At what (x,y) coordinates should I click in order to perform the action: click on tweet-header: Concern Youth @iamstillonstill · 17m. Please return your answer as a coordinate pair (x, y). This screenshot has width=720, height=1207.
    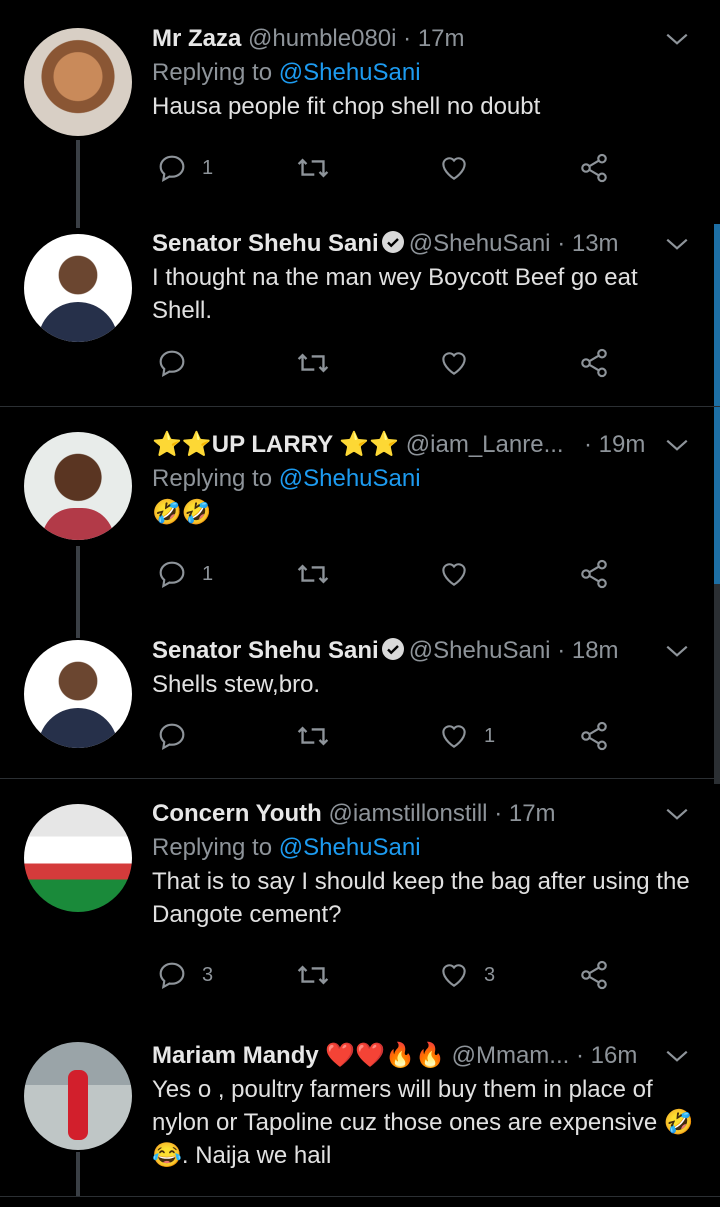
    Looking at the image, I should click on (426, 814).